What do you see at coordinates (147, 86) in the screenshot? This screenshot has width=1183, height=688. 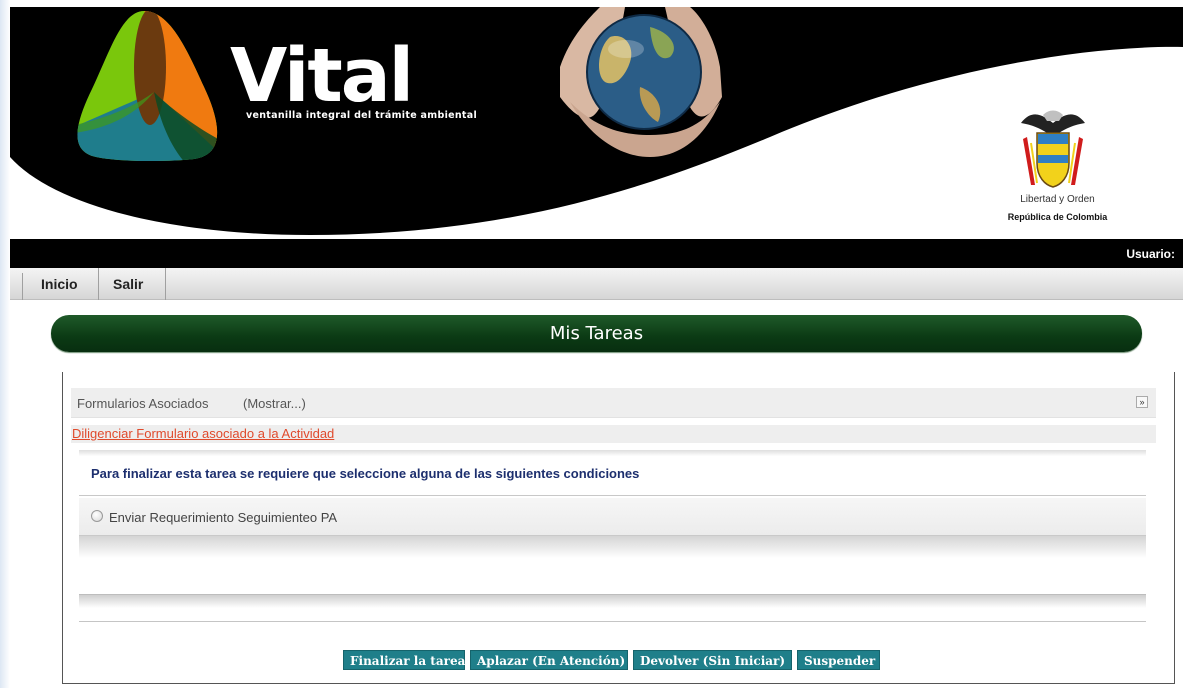 I see `vital-logo-icon` at bounding box center [147, 86].